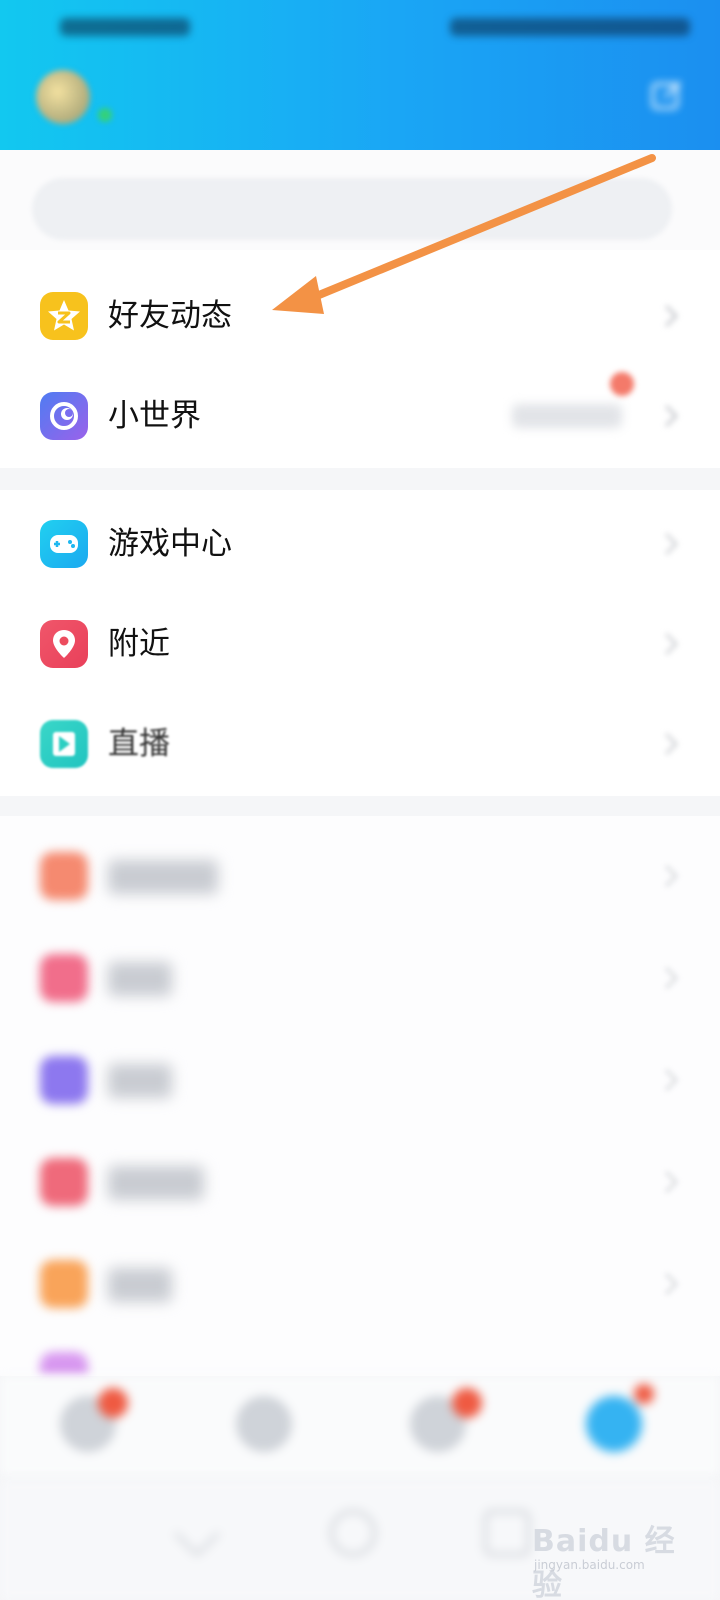  What do you see at coordinates (170, 316) in the screenshot?
I see `list-item-label: 好友动态` at bounding box center [170, 316].